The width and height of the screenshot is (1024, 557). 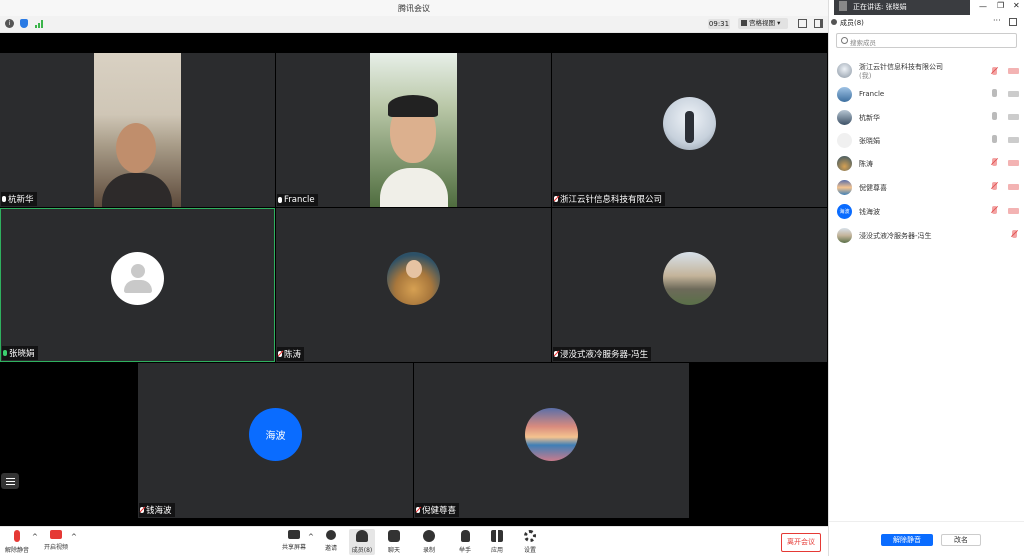 I want to click on share-screen-button: 共享屏幕, so click(x=294, y=540).